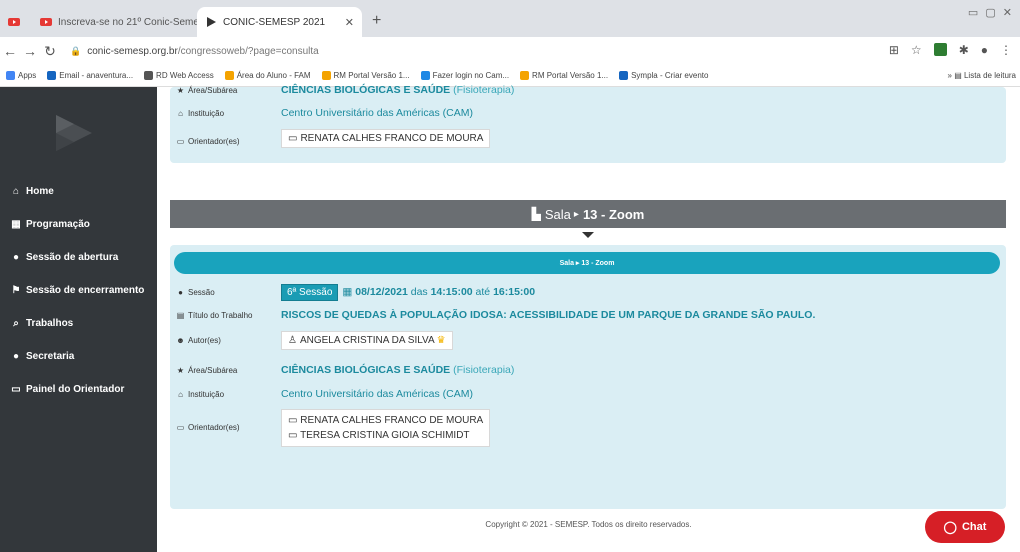 The width and height of the screenshot is (1020, 552). What do you see at coordinates (21, 75) in the screenshot?
I see `bookmark-apps: Apps` at bounding box center [21, 75].